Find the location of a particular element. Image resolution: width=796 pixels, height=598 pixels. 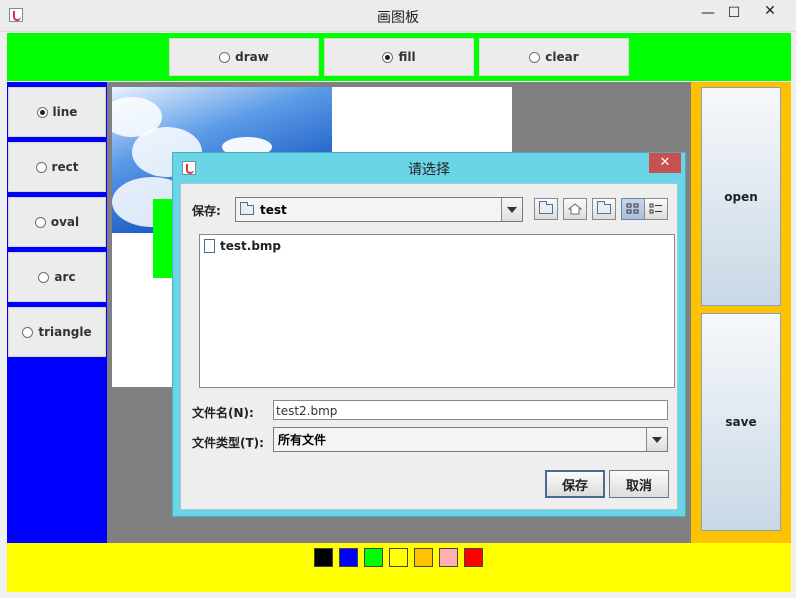

details-view-icon is located at coordinates (655, 208).